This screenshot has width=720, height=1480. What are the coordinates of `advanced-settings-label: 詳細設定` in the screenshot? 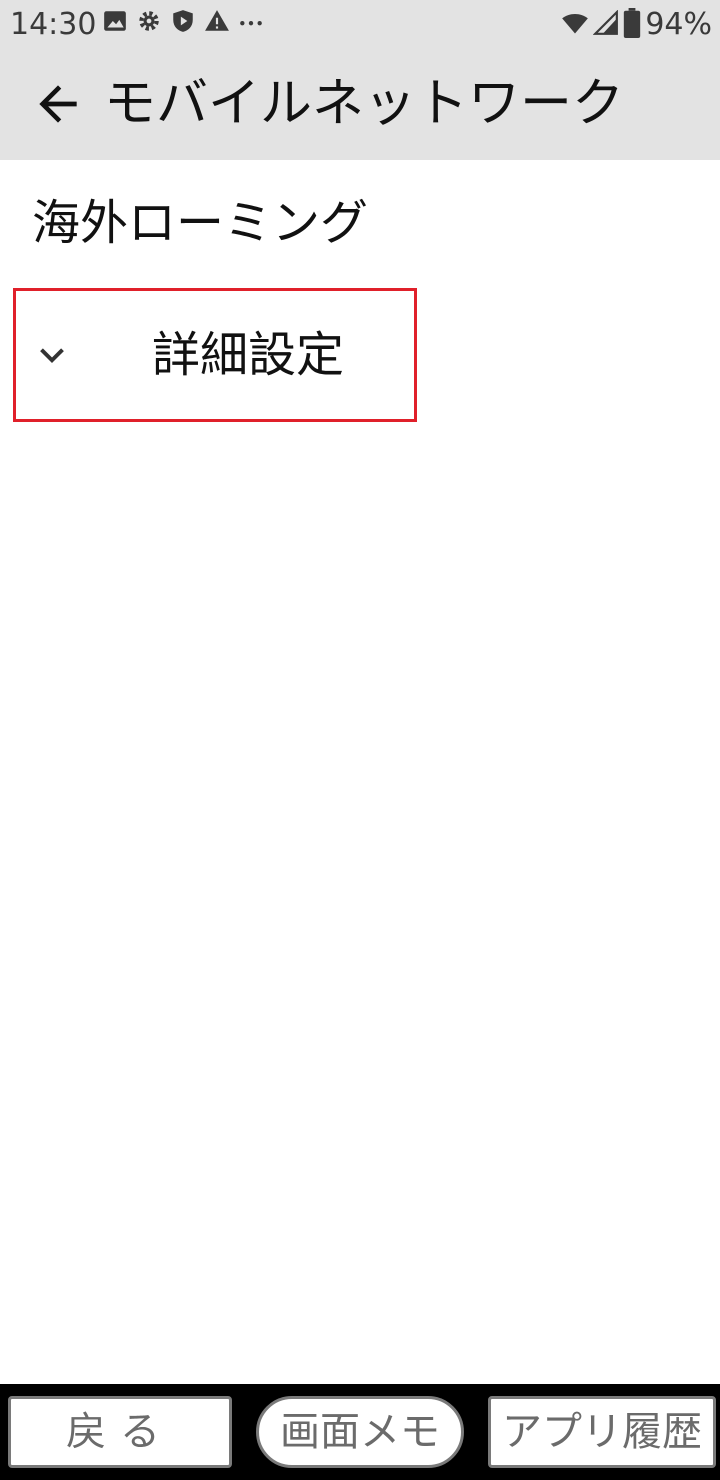 It's located at (248, 355).